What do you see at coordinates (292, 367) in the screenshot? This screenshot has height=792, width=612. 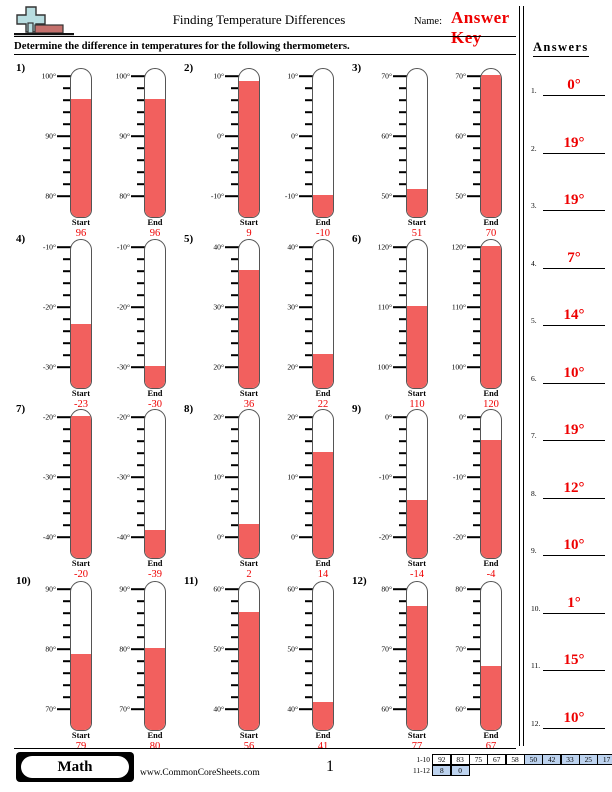 I see `scale-label: 20°` at bounding box center [292, 367].